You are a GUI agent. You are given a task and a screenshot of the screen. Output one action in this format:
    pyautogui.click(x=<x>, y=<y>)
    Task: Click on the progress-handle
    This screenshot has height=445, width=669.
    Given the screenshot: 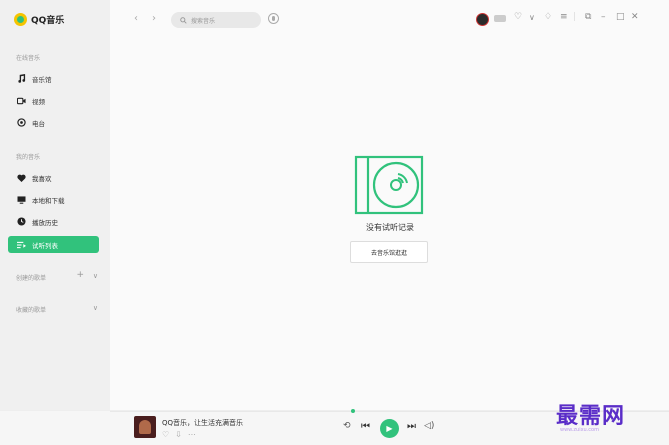 What is the action you would take?
    pyautogui.click(x=353, y=411)
    